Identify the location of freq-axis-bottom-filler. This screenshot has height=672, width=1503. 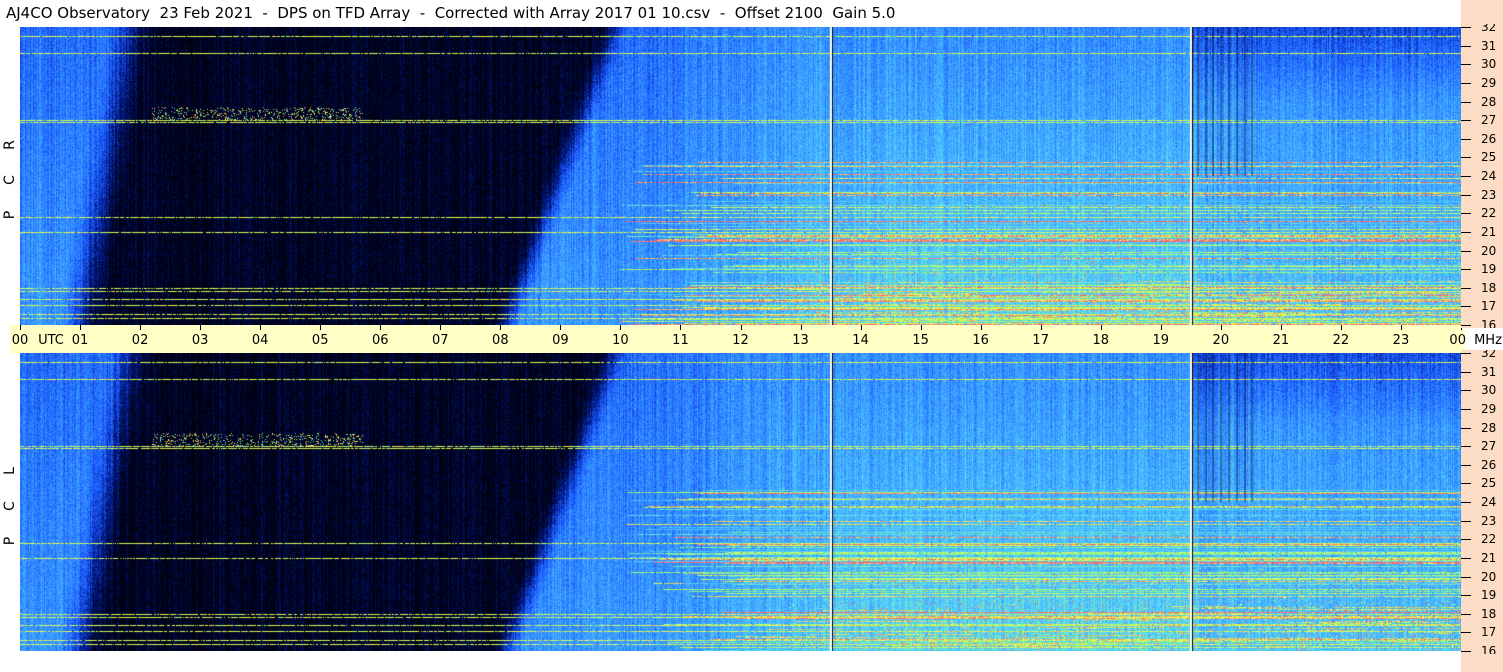
(1482, 663).